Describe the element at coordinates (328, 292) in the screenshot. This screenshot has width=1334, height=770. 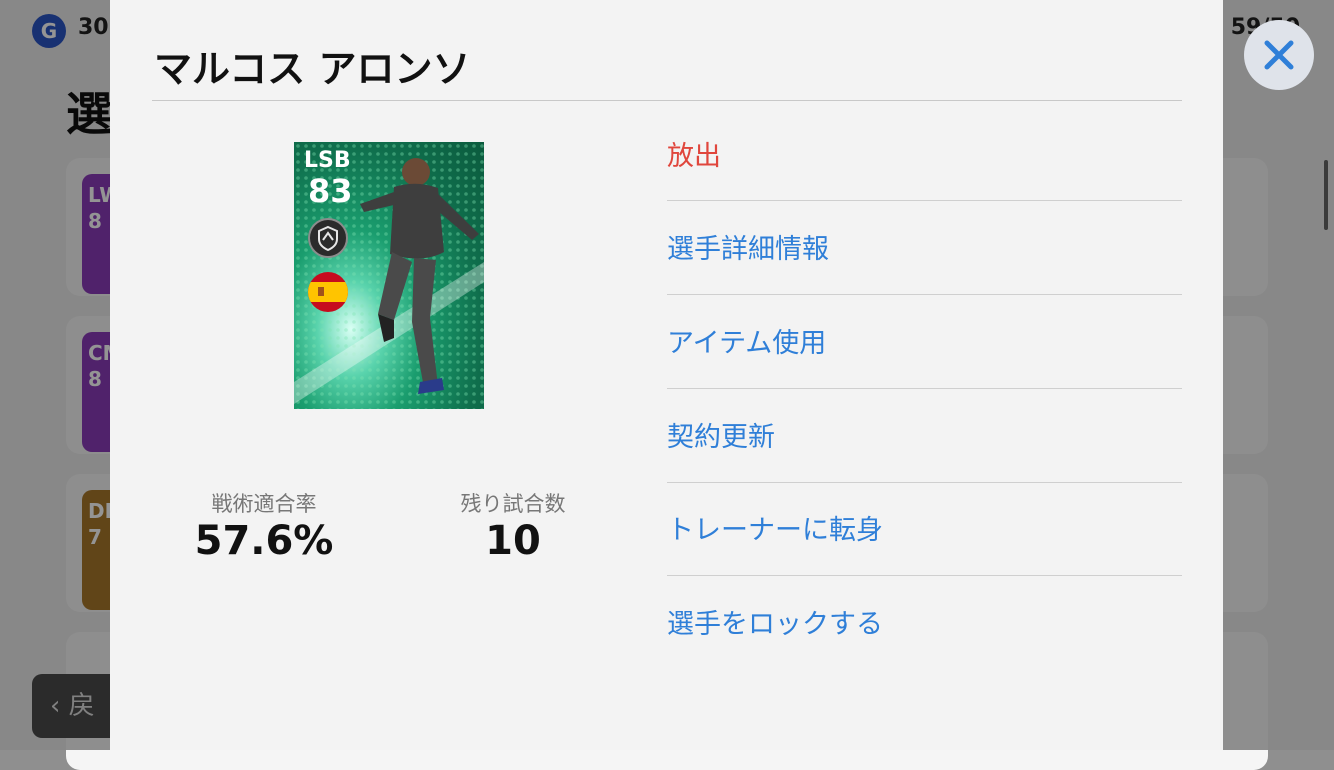
I see `spain-flag-icon` at that location.